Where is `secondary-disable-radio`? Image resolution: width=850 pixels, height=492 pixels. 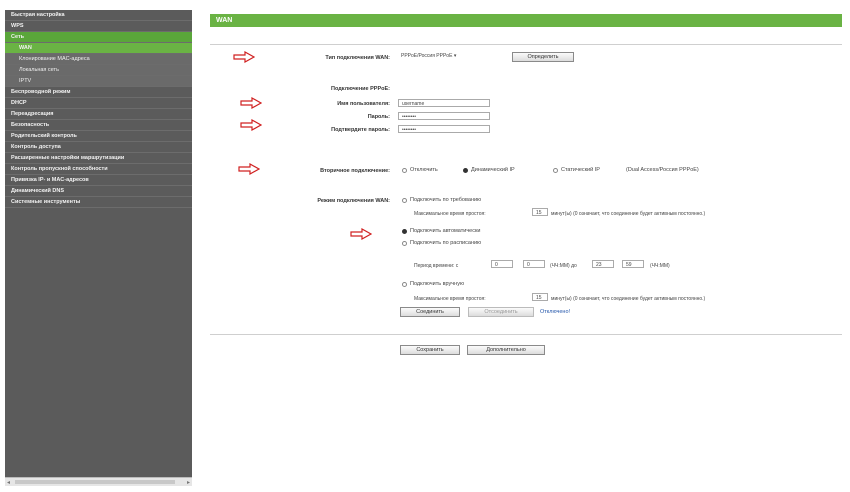
secondary-disable-radio is located at coordinates (404, 170).